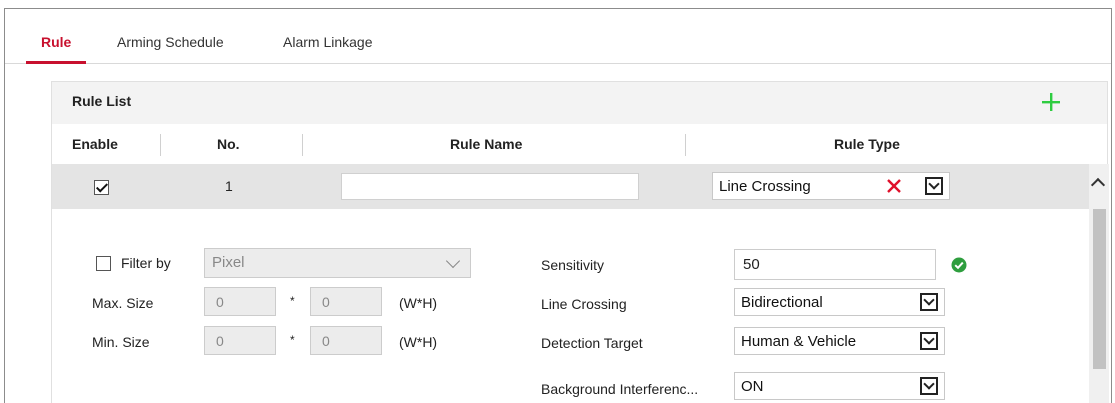 The height and width of the screenshot is (403, 1115). I want to click on max-size-unit: (W*H), so click(418, 303).